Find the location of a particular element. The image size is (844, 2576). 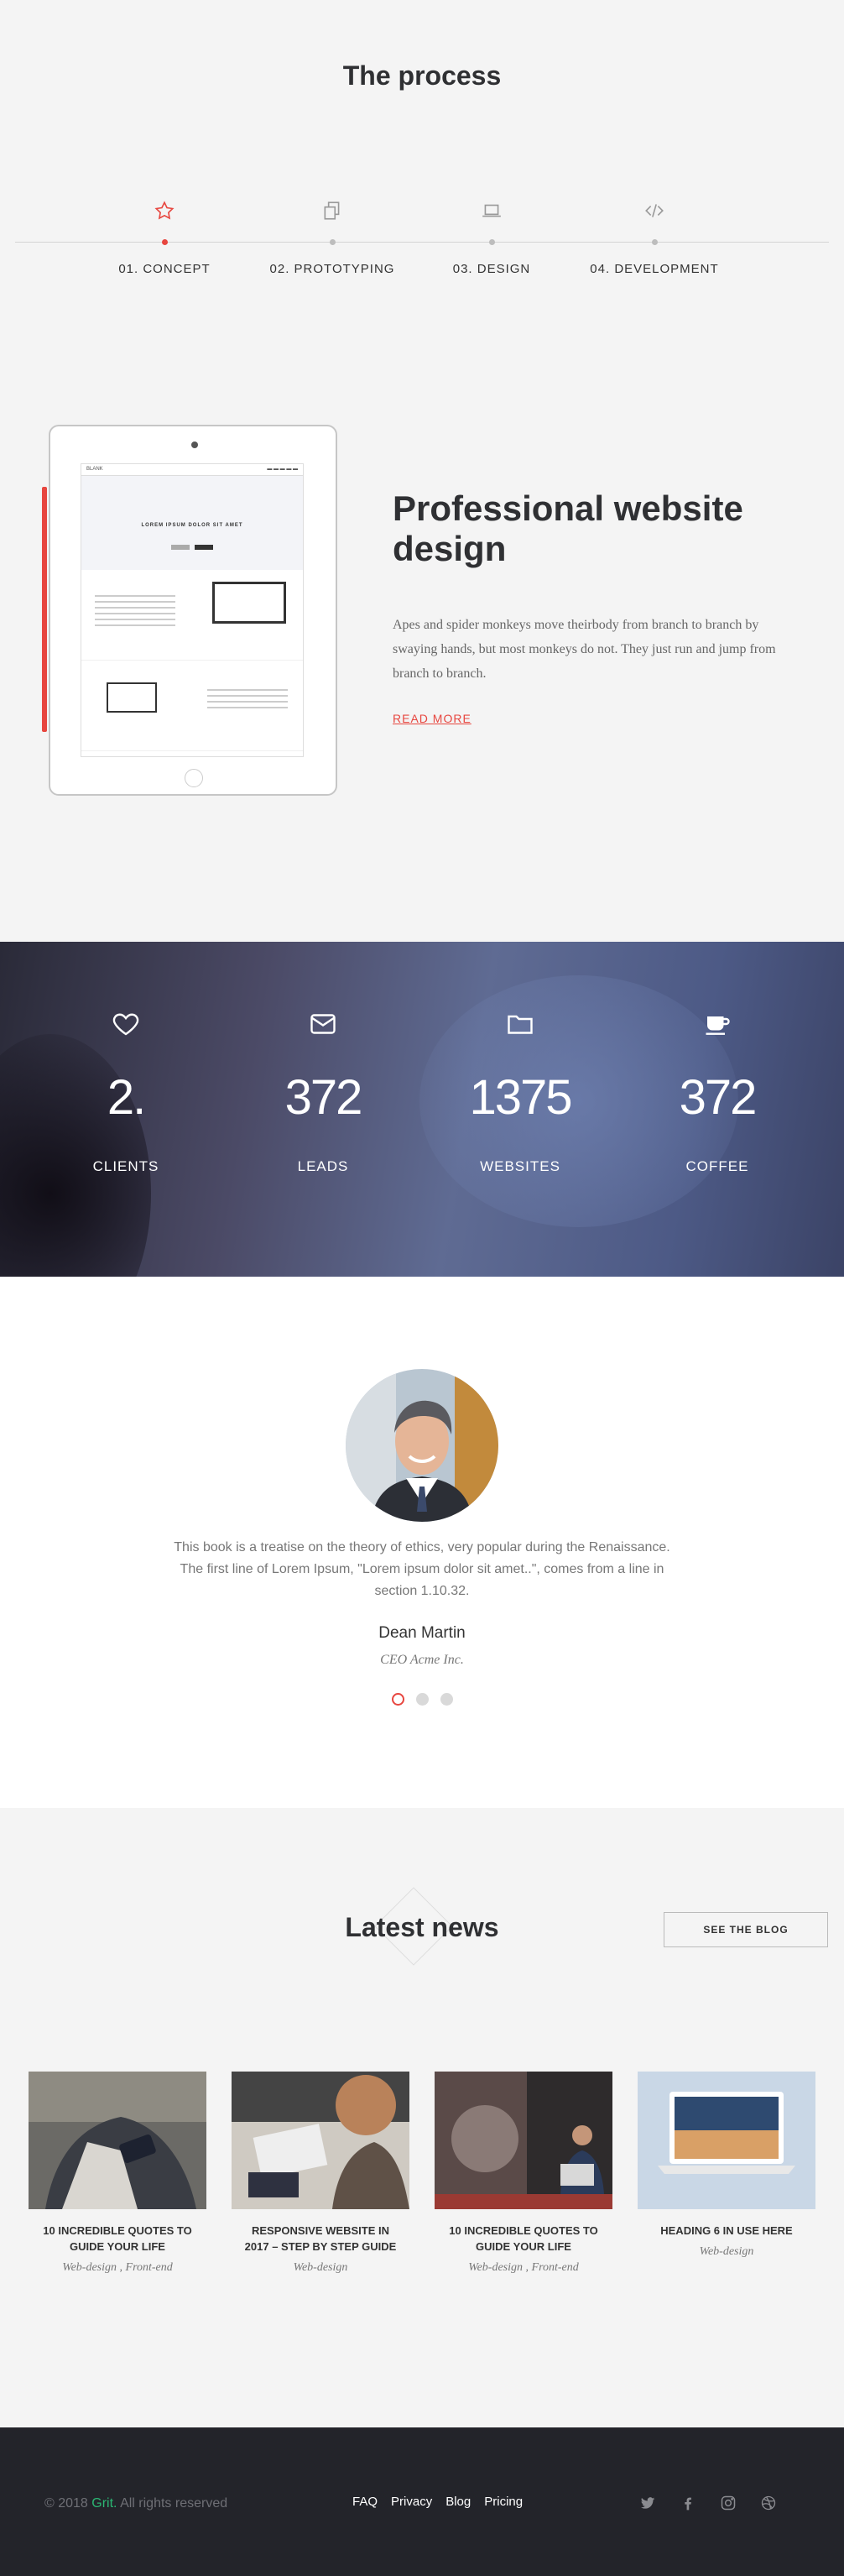

mockup-hero-buttons is located at coordinates (192, 547).